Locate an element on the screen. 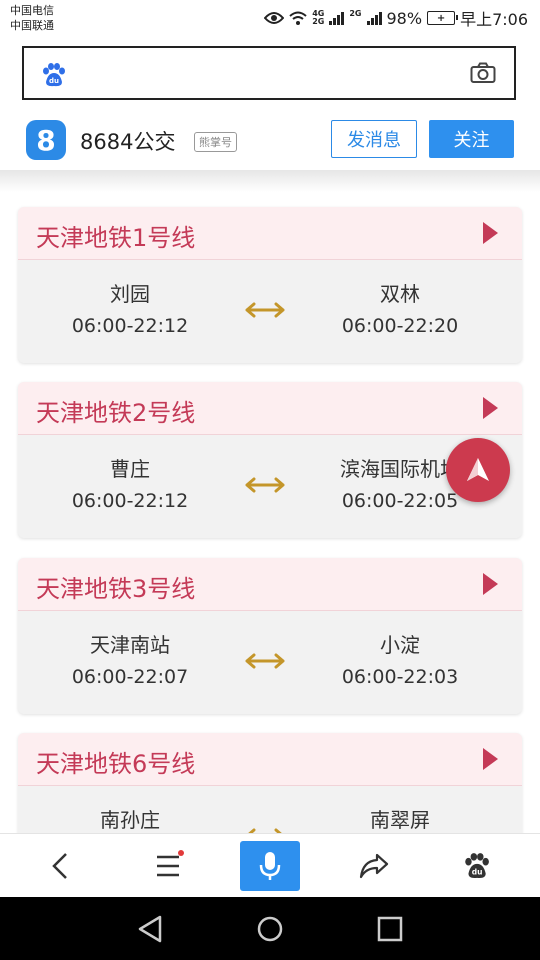 The image size is (540, 960). browser-toolbar: du is located at coordinates (270, 865).